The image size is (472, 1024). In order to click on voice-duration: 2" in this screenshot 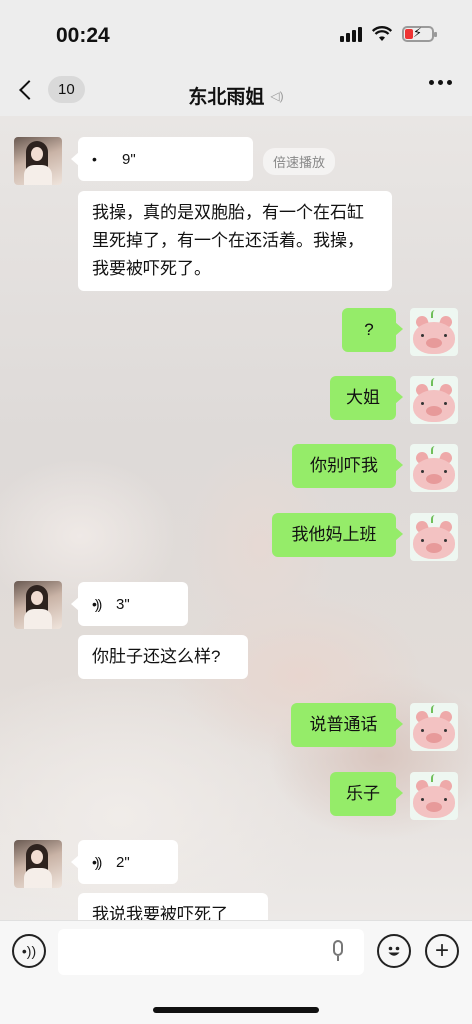, I will do `click(123, 862)`.